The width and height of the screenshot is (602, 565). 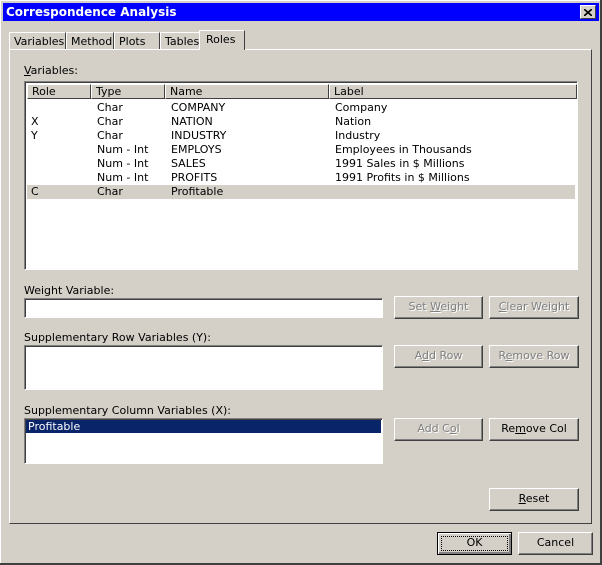 What do you see at coordinates (199, 135) in the screenshot?
I see `cell-name: INDUSTRY` at bounding box center [199, 135].